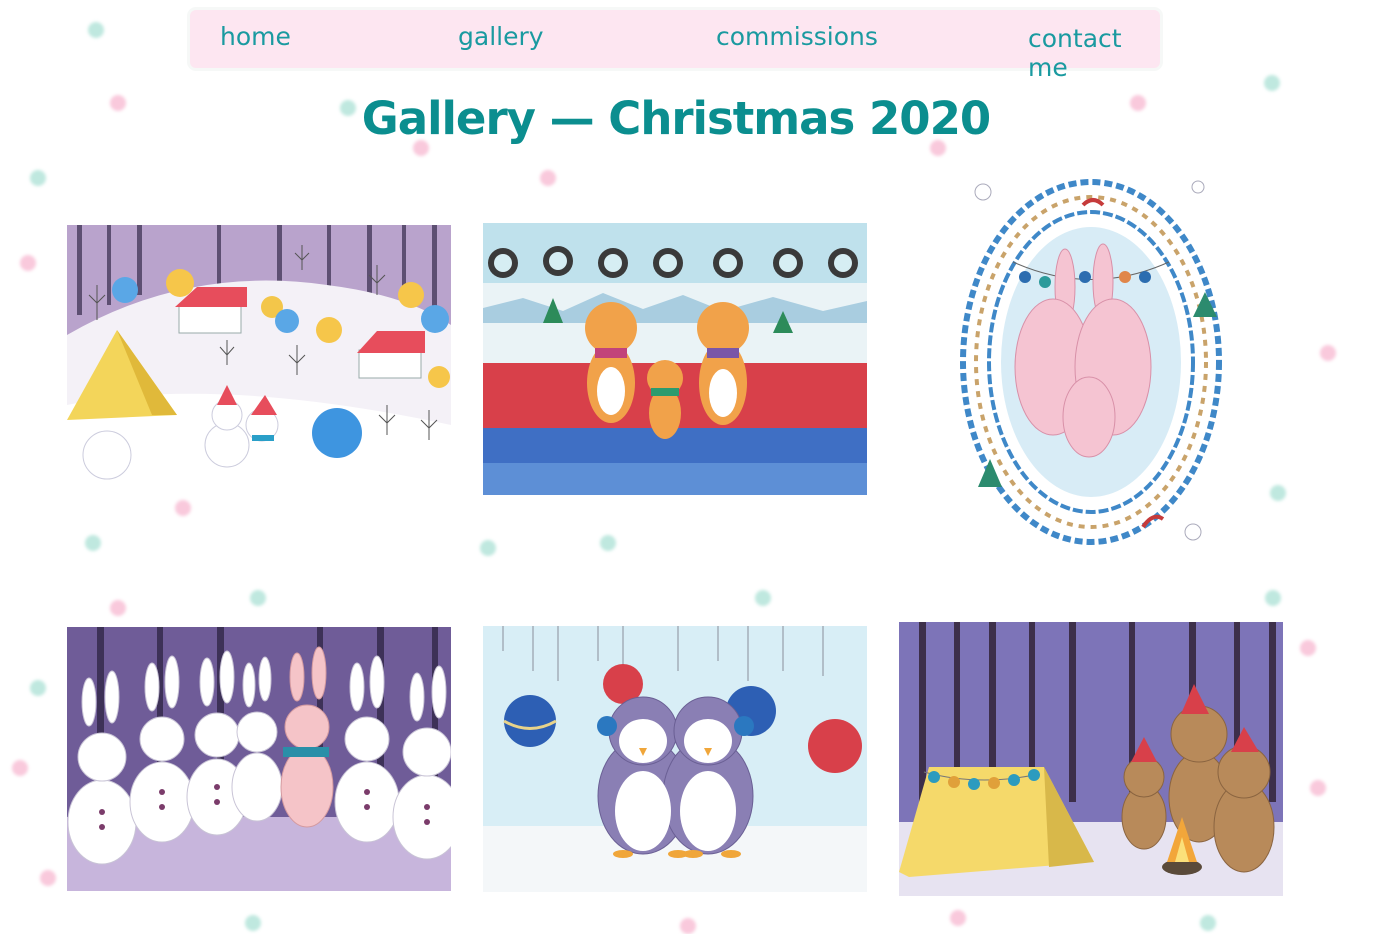 The width and height of the screenshot is (1374, 934). I want to click on nav-link-commissions: commissions, so click(797, 36).